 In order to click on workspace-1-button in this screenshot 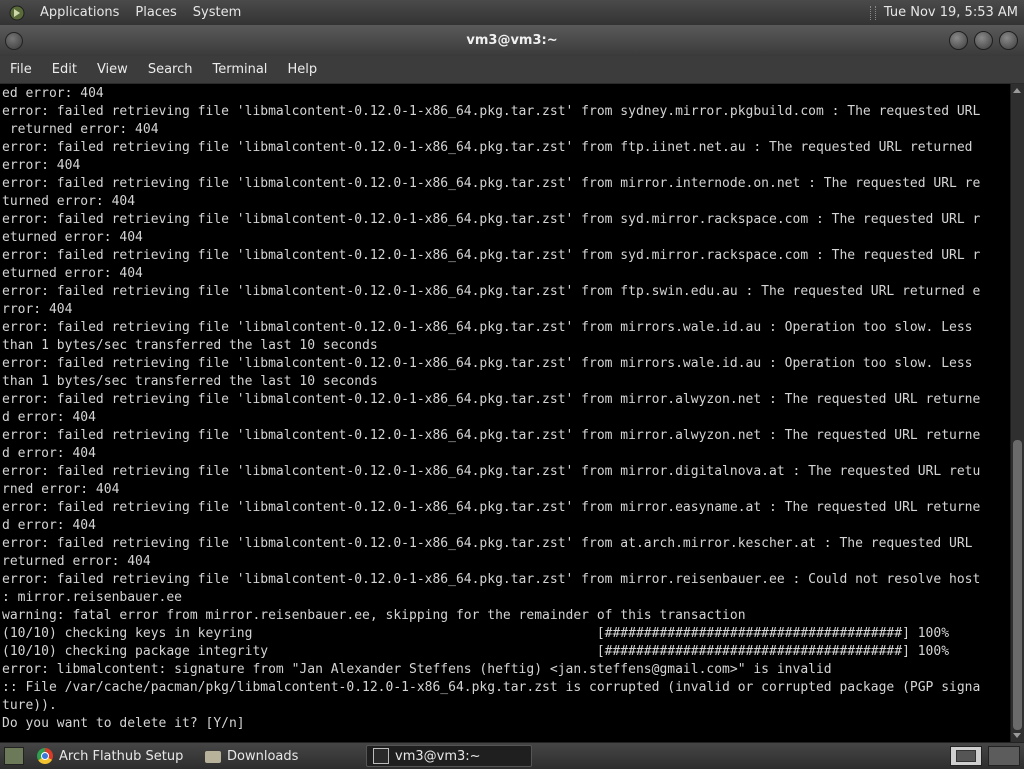, I will do `click(966, 756)`.